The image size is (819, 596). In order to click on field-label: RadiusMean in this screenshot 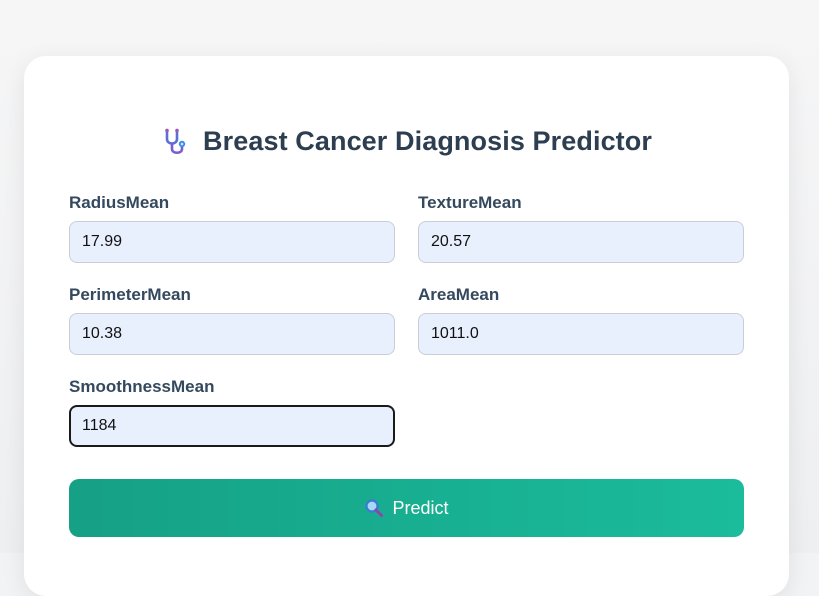, I will do `click(119, 202)`.